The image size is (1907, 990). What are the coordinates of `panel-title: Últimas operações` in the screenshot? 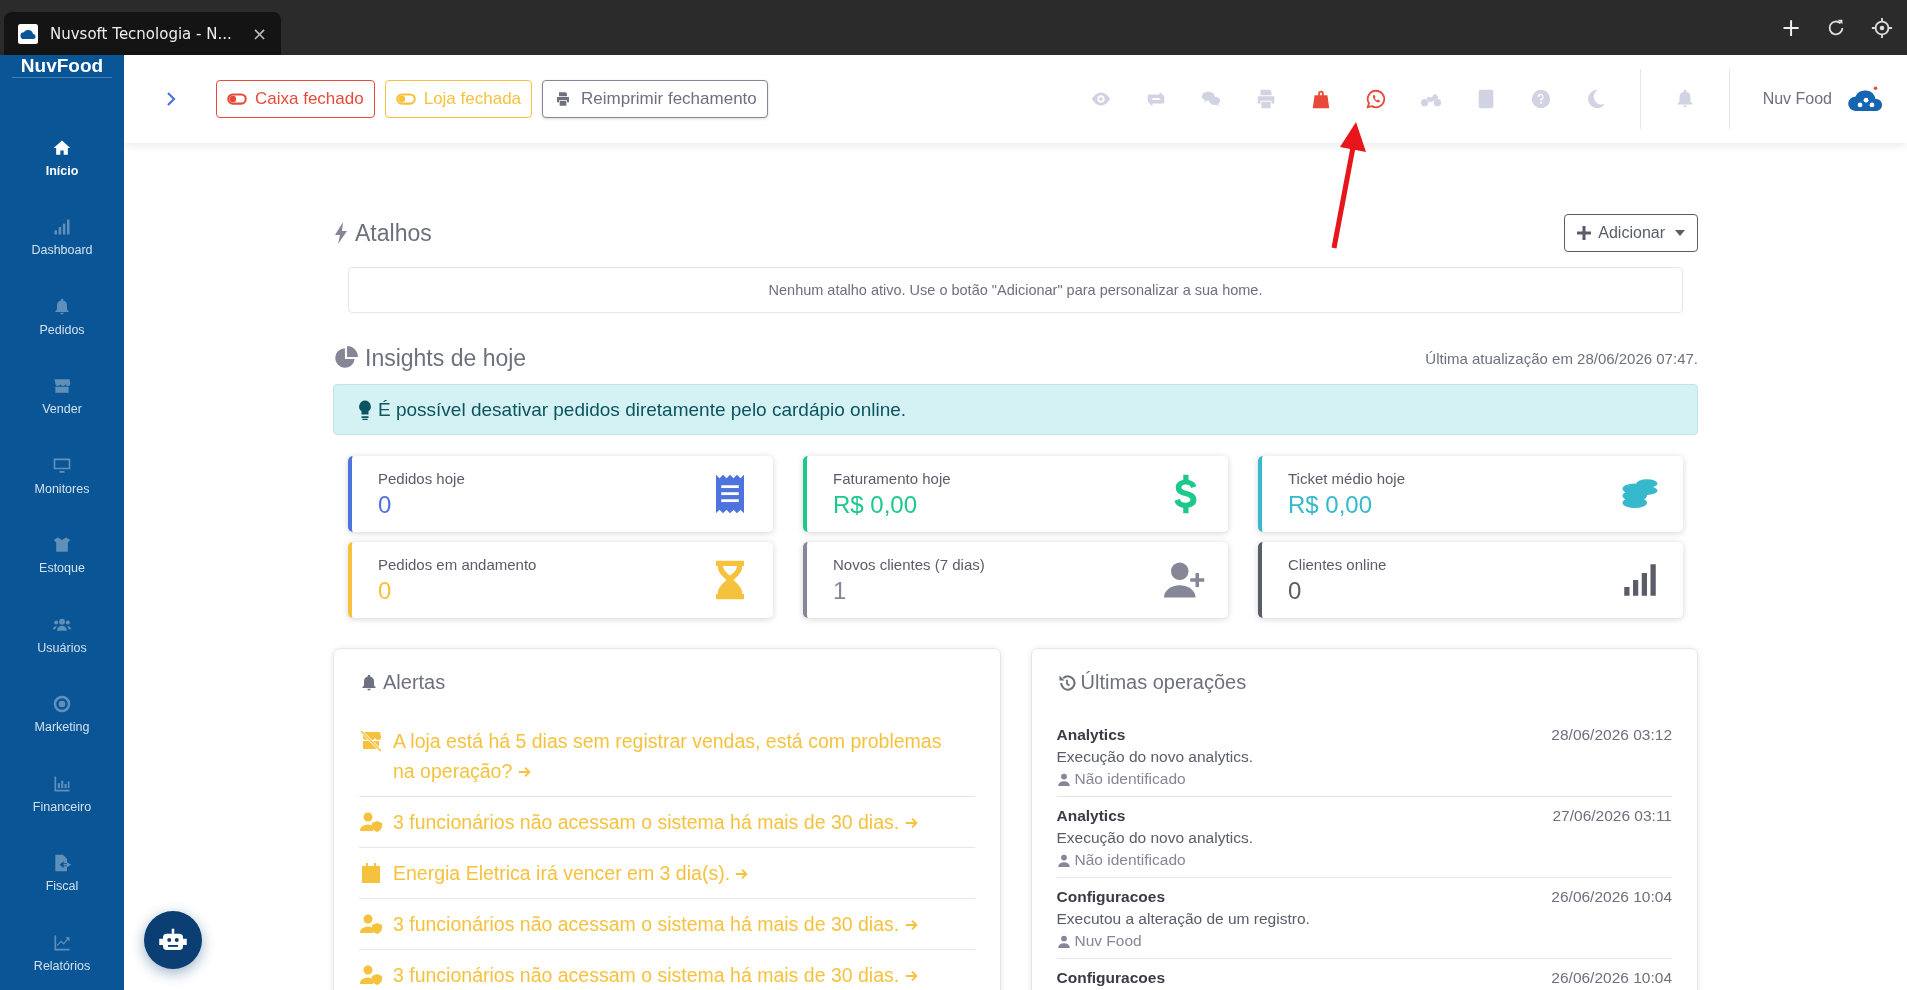 It's located at (1163, 682).